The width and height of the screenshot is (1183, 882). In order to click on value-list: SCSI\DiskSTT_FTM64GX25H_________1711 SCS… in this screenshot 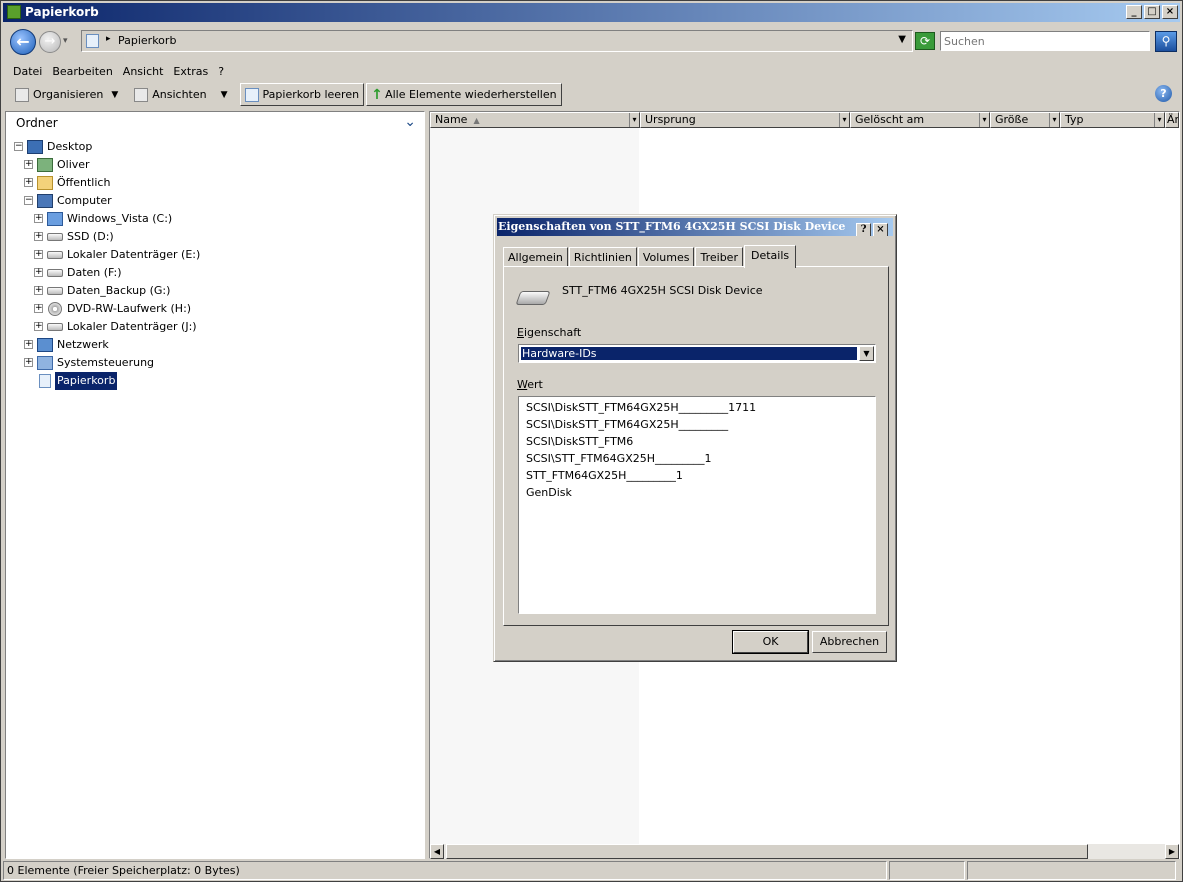, I will do `click(697, 505)`.